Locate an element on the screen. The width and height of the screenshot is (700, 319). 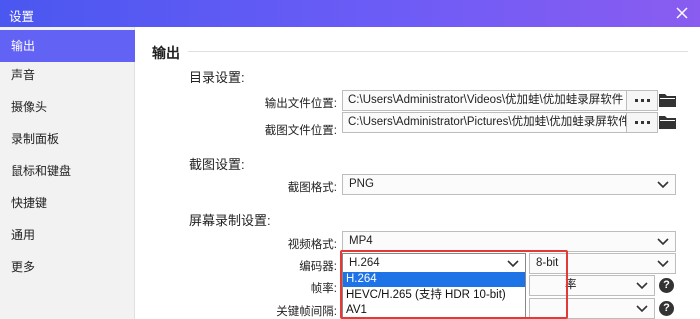
sidebar-item-general: 通用 is located at coordinates (67, 235).